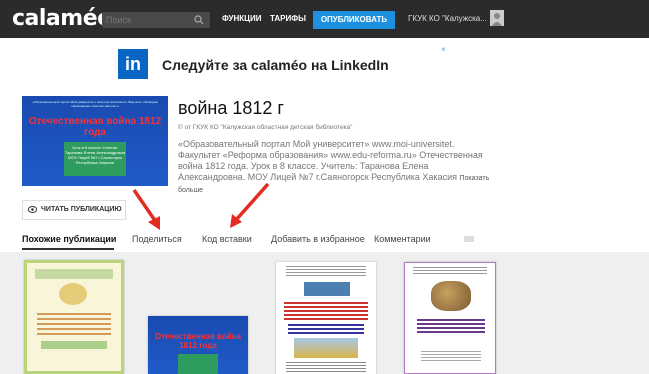 Image resolution: width=649 pixels, height=374 pixels. Describe the element at coordinates (227, 239) in the screenshot. I see `tab-embed-code: Код вставки` at that location.